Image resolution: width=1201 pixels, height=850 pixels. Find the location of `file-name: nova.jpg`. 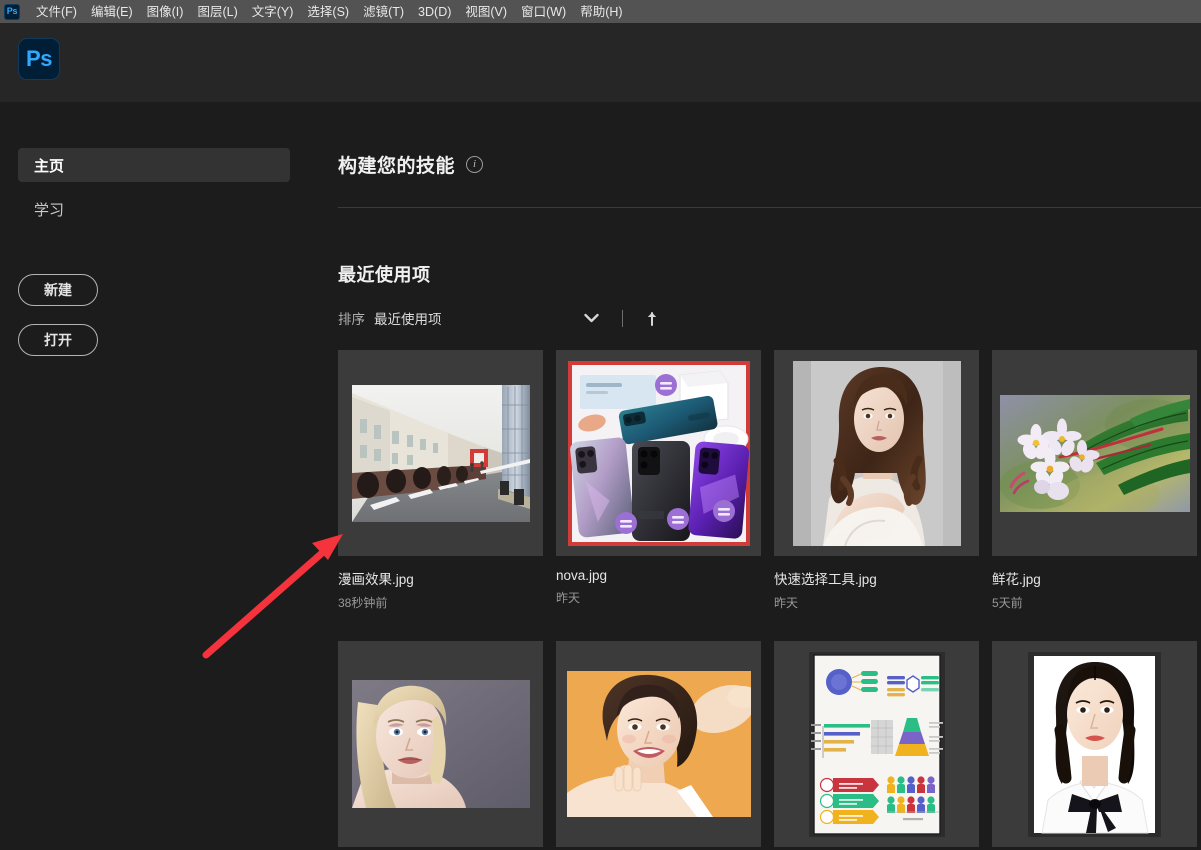

file-name: nova.jpg is located at coordinates (582, 575).